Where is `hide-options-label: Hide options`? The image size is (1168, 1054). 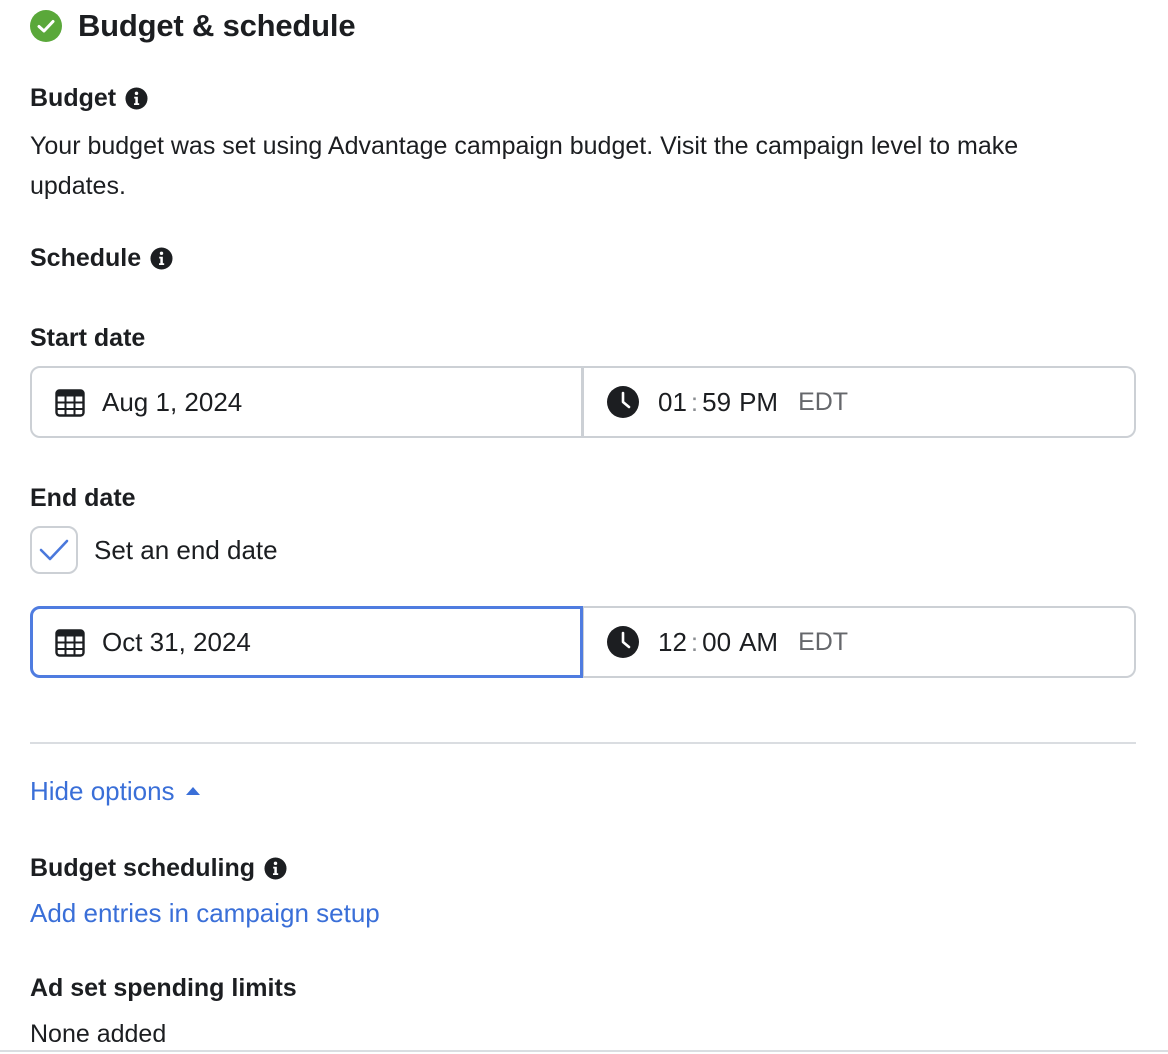 hide-options-label: Hide options is located at coordinates (102, 791).